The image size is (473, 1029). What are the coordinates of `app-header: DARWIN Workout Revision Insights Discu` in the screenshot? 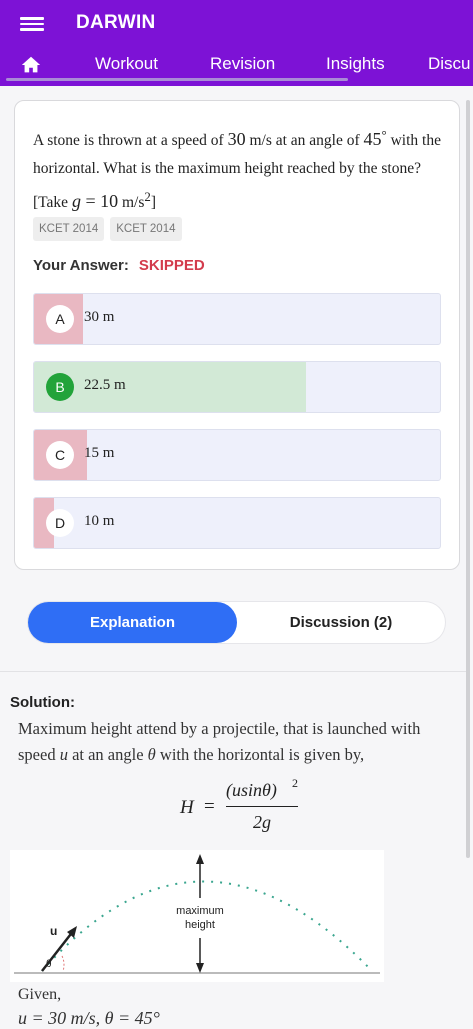 It's located at (236, 43).